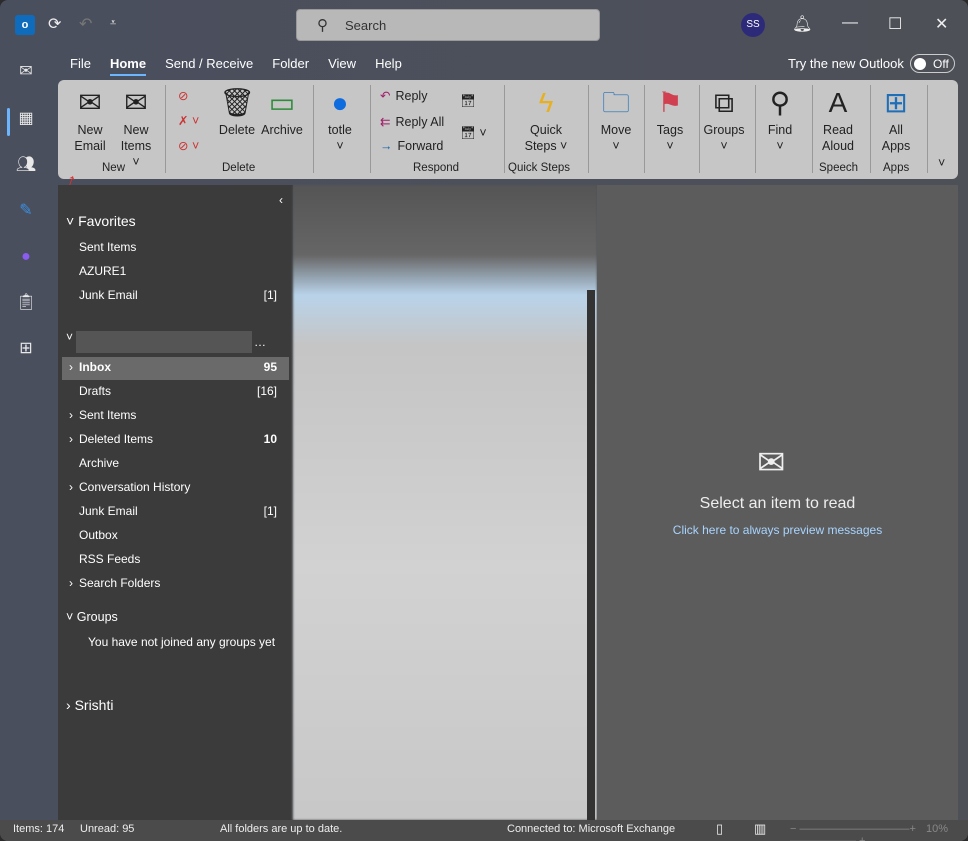  What do you see at coordinates (101, 221) in the screenshot?
I see `favorites-header: ˅ Favorites` at bounding box center [101, 221].